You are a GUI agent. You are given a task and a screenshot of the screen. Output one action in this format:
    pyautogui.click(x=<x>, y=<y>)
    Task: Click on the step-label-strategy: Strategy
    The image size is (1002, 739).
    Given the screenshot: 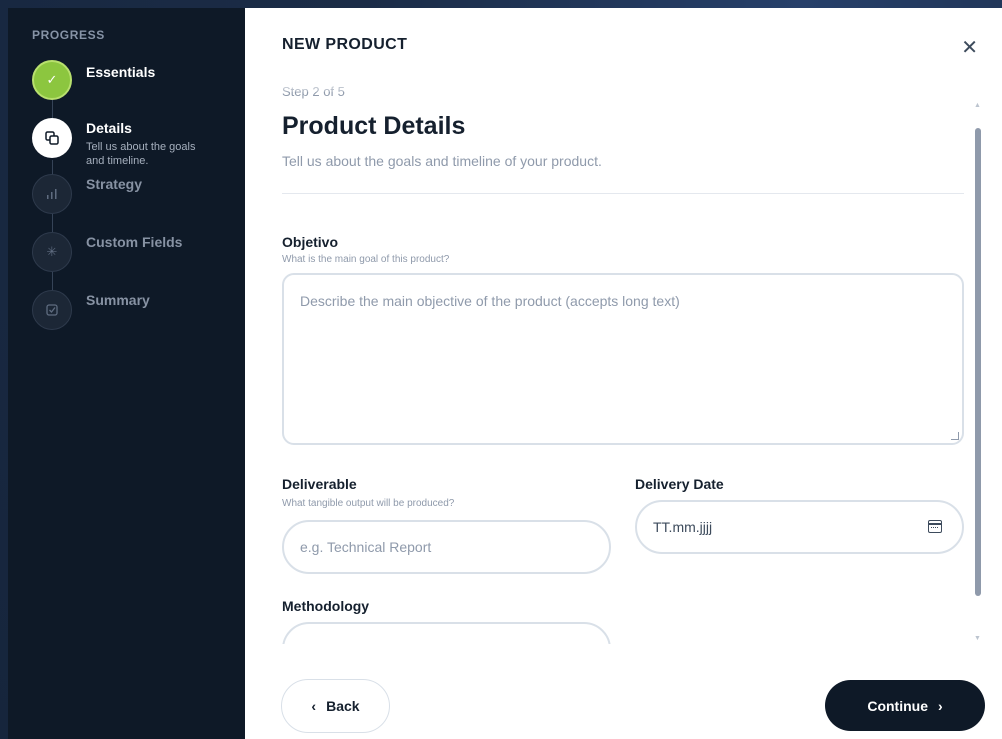 What is the action you would take?
    pyautogui.click(x=114, y=184)
    